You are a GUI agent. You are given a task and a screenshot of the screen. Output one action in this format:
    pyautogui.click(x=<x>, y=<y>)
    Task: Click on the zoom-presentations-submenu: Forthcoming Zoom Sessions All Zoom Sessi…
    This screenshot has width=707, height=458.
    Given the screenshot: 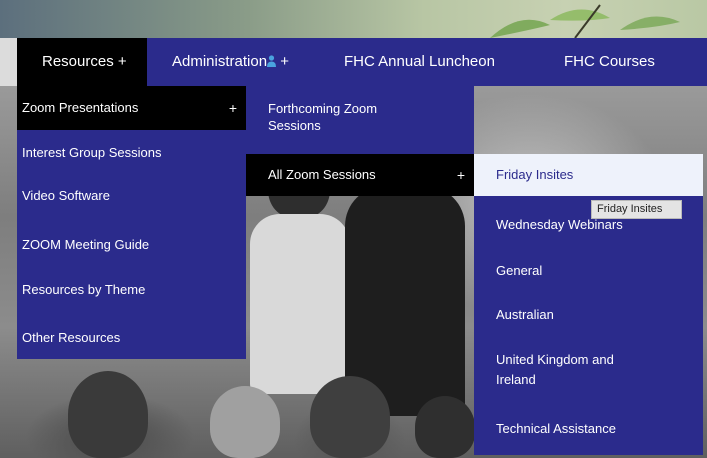 What is the action you would take?
    pyautogui.click(x=360, y=141)
    